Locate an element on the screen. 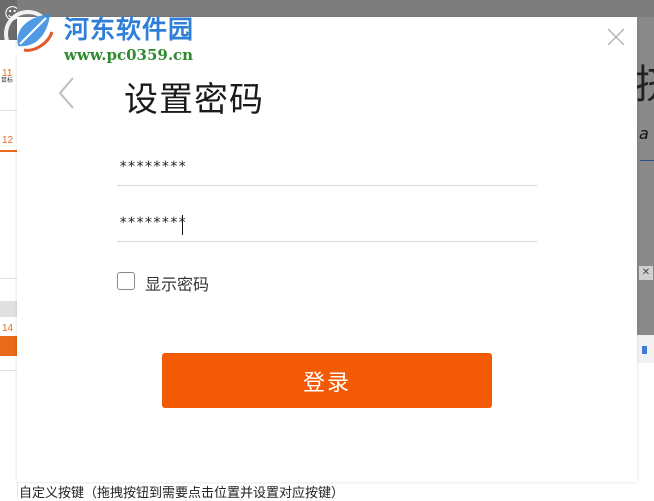  close-icon is located at coordinates (616, 37).